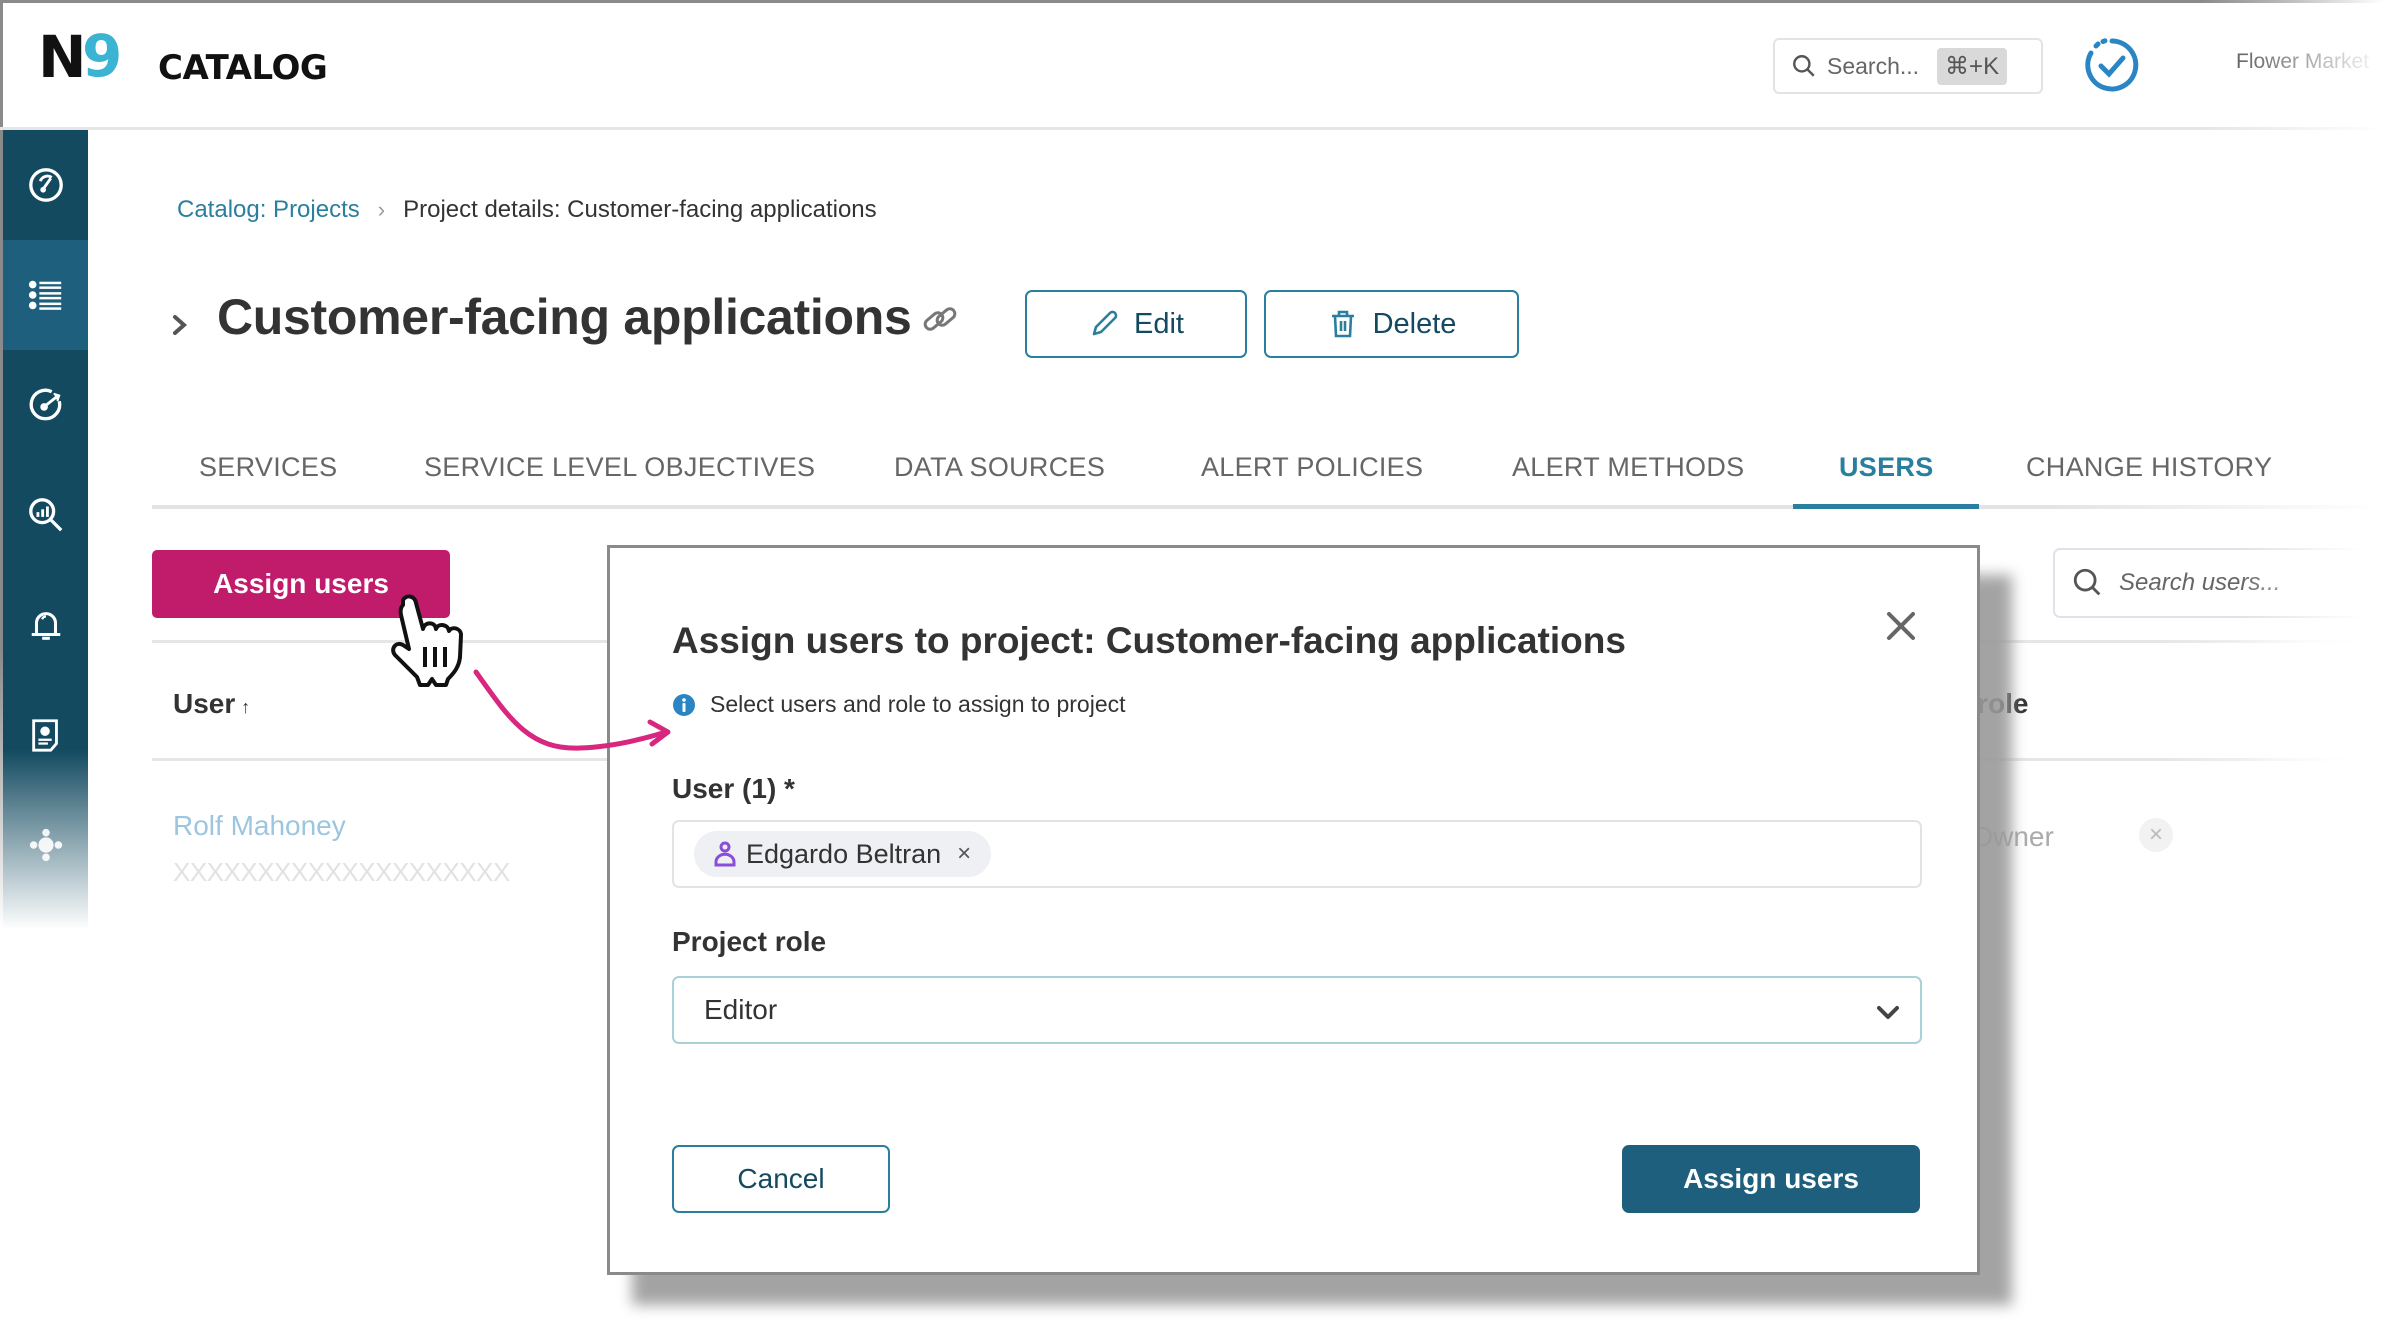 This screenshot has width=2384, height=1332. I want to click on tab-users: USERS, so click(1886, 467).